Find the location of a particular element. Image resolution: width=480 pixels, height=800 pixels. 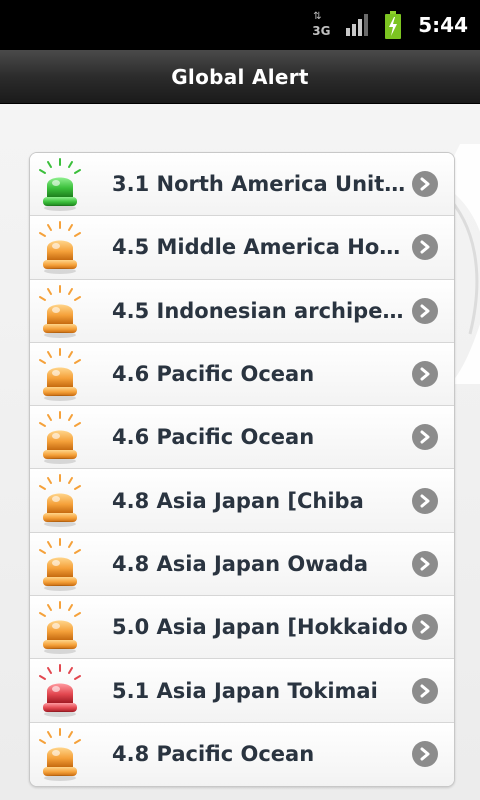

status-icons: ⇅ 3G 5:44 is located at coordinates (395, 25).